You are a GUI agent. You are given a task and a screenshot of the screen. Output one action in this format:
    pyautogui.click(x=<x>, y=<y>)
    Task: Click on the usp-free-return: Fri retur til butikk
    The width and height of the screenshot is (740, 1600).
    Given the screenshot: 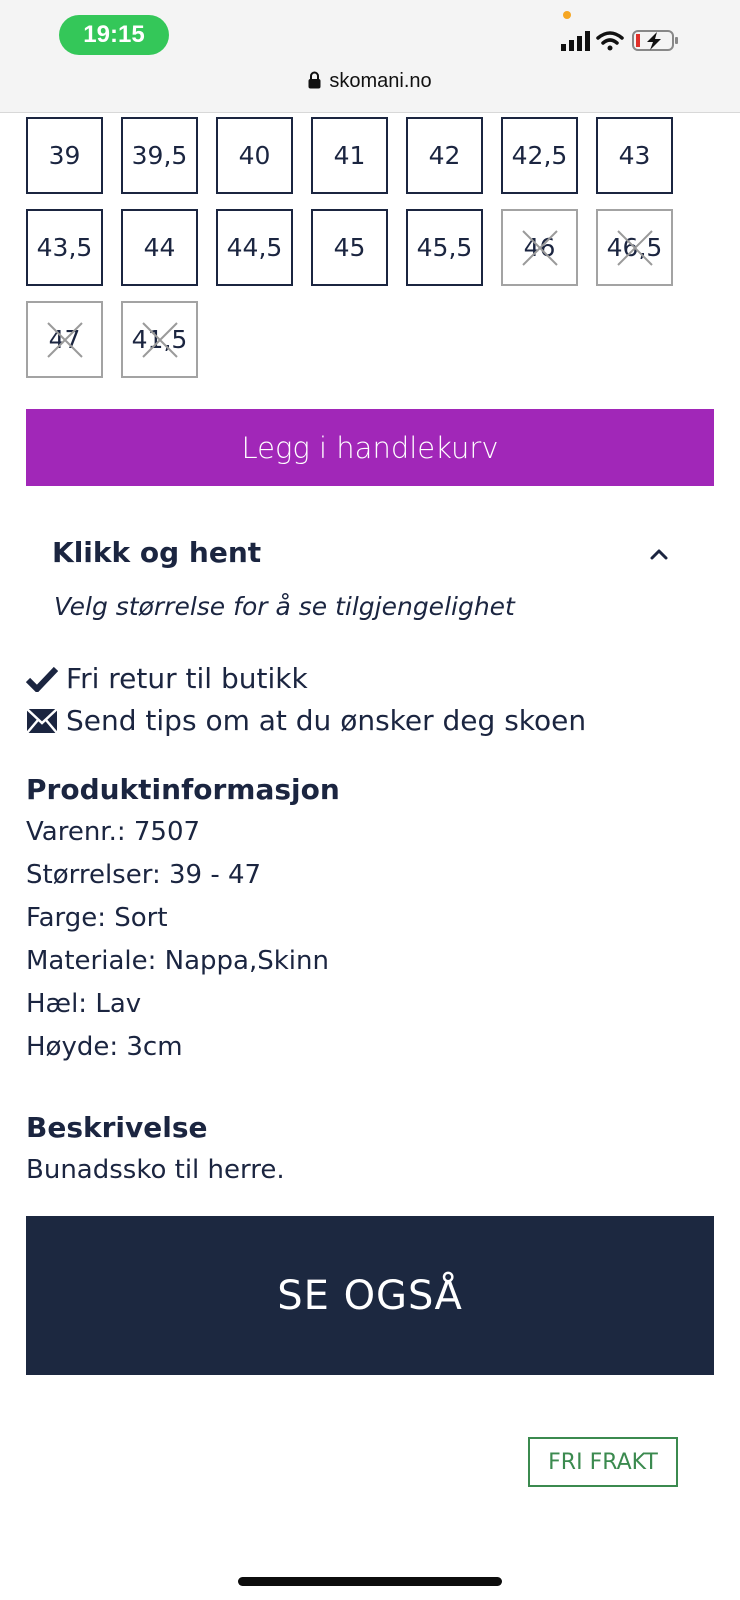 What is the action you would take?
    pyautogui.click(x=167, y=678)
    